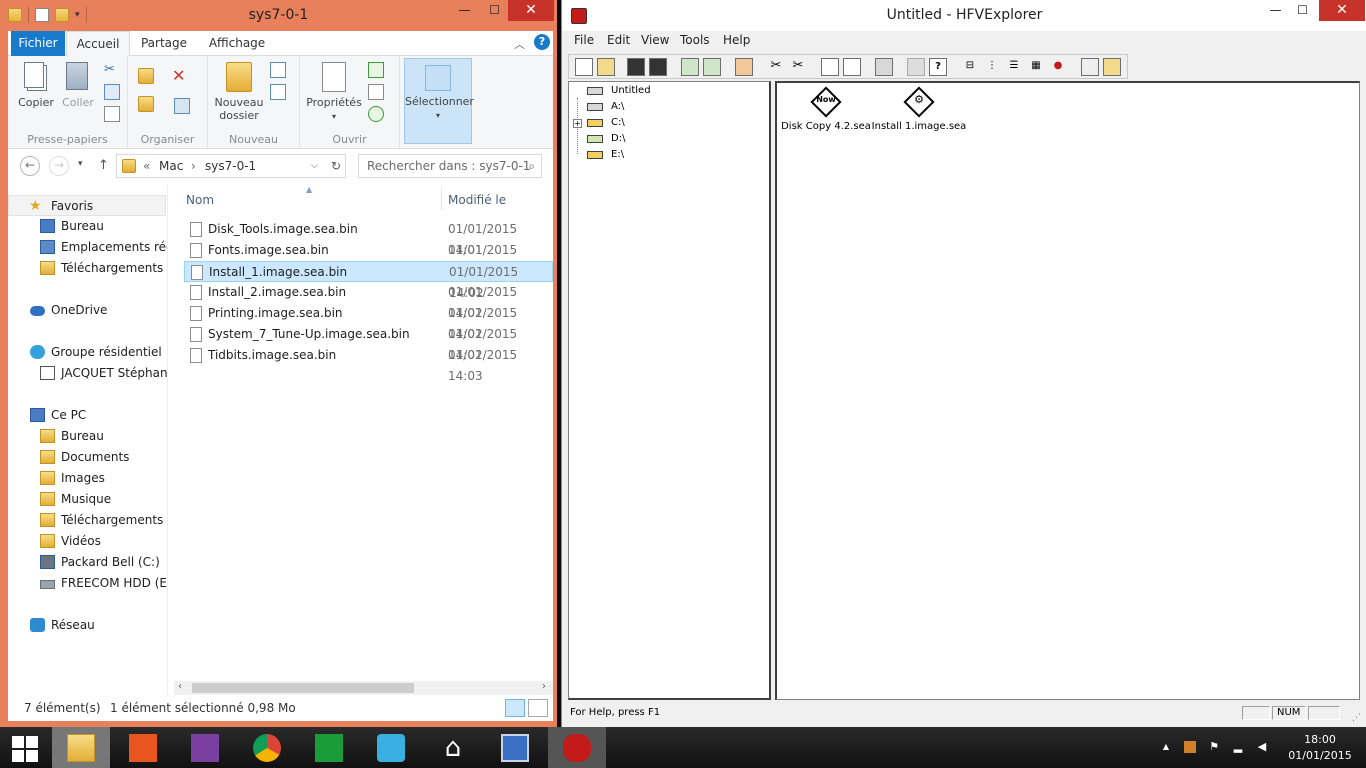  I want to click on network-signal-icon: ▂, so click(1238, 747).